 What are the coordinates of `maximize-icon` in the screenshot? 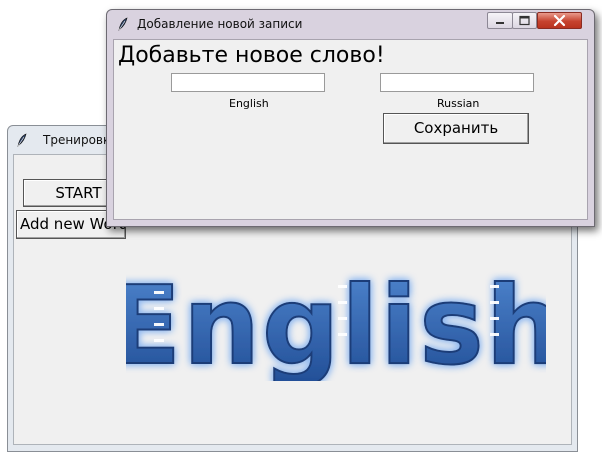 It's located at (524, 20).